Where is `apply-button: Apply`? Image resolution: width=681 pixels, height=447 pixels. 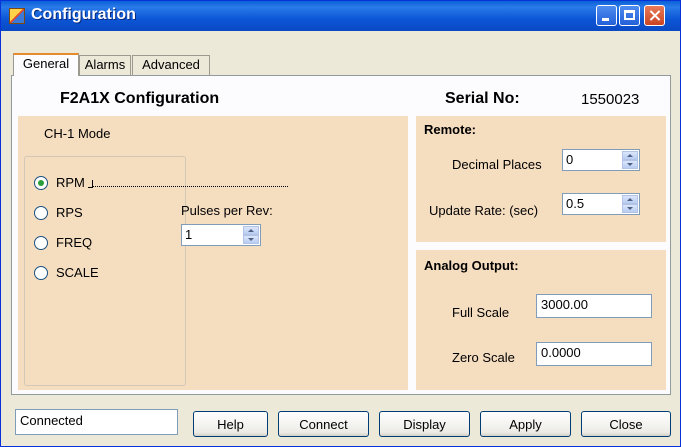
apply-button: Apply is located at coordinates (525, 424).